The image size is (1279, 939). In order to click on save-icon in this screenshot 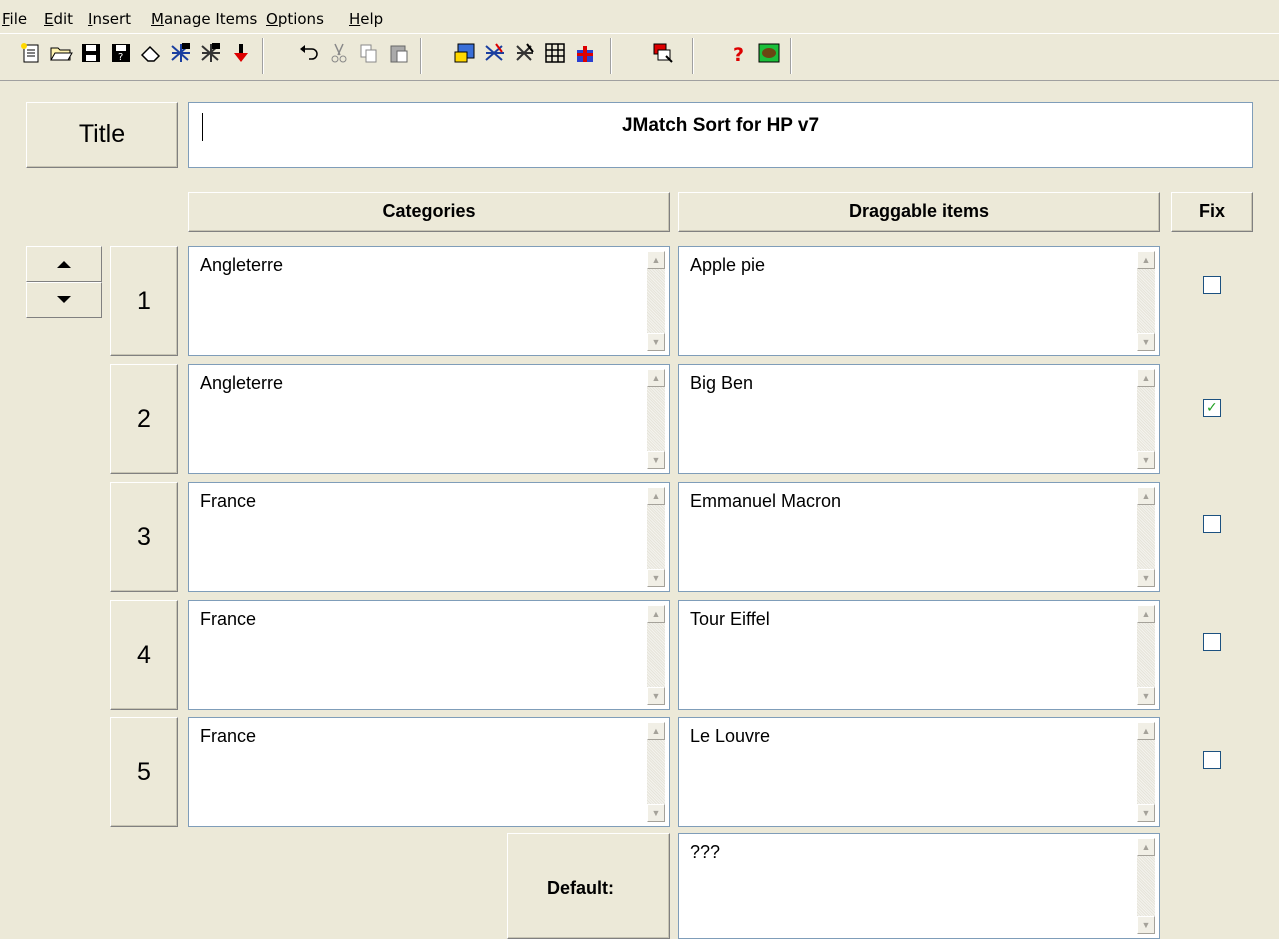, I will do `click(91, 53)`.